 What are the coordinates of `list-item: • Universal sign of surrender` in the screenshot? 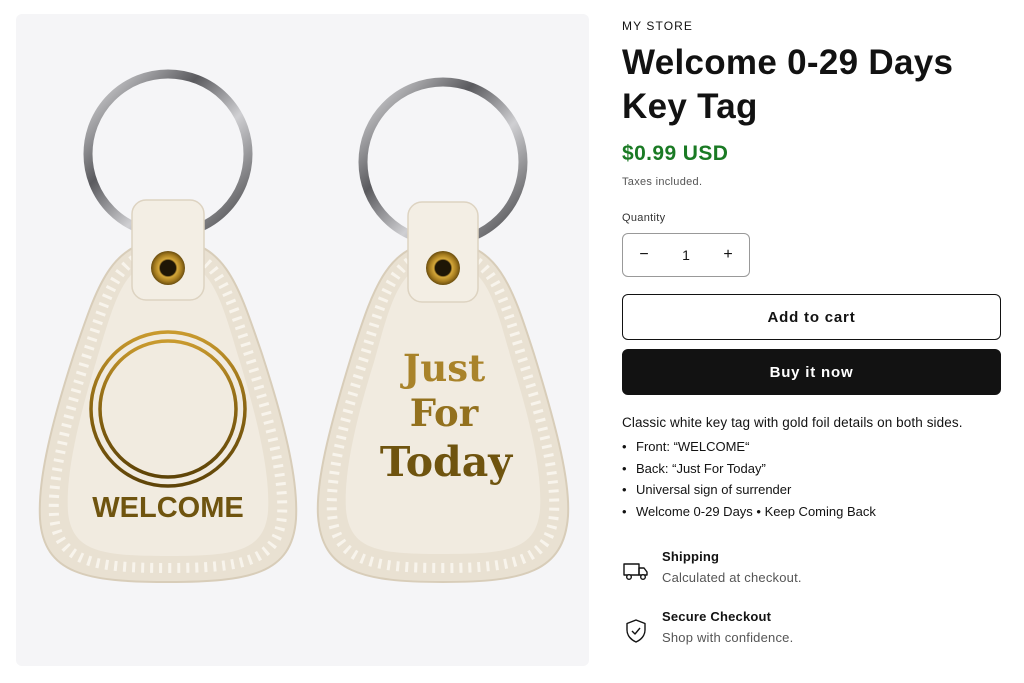 It's located at (749, 491).